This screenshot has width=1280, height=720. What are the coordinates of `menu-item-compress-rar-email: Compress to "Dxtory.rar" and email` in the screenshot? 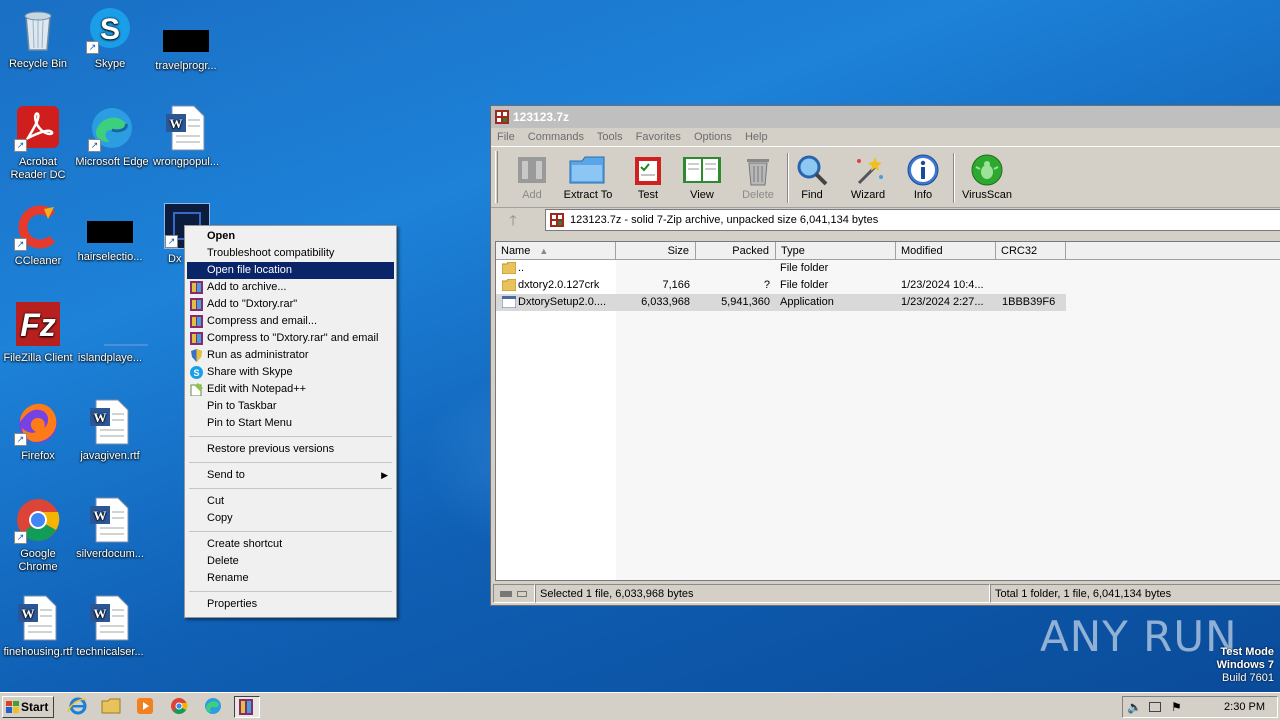 It's located at (290, 338).